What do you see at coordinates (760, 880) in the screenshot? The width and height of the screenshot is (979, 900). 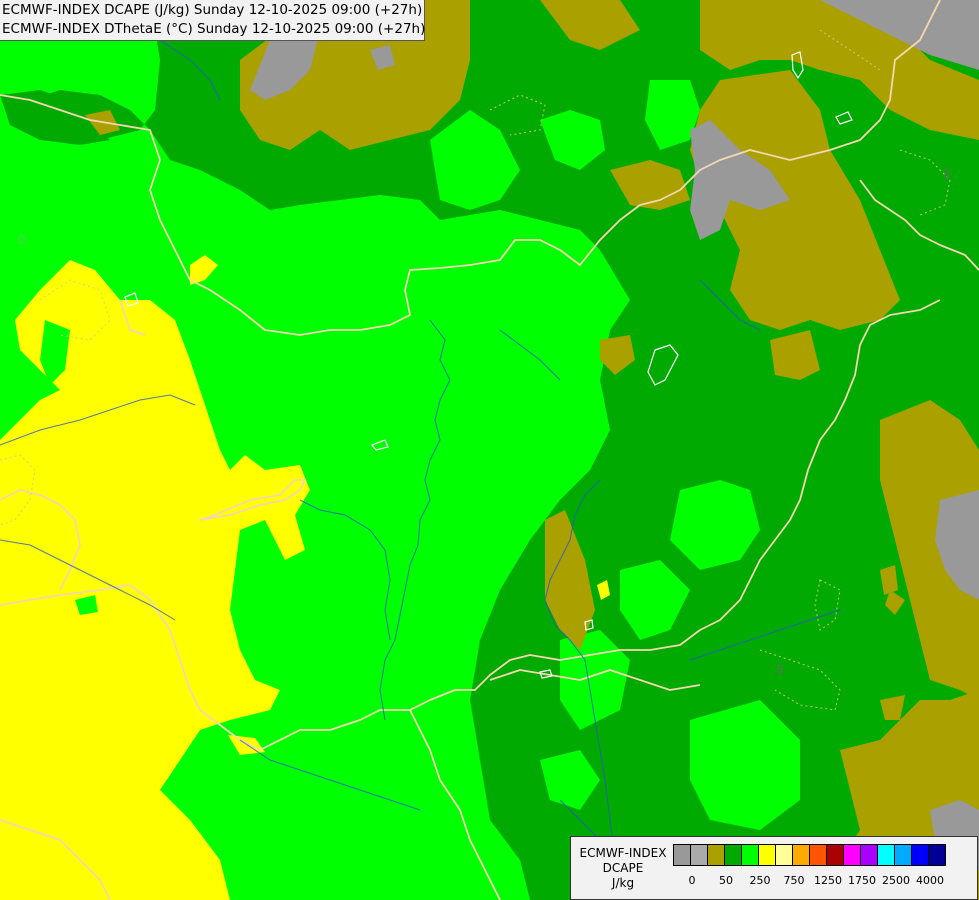 I see `legend-tick-label: 250` at bounding box center [760, 880].